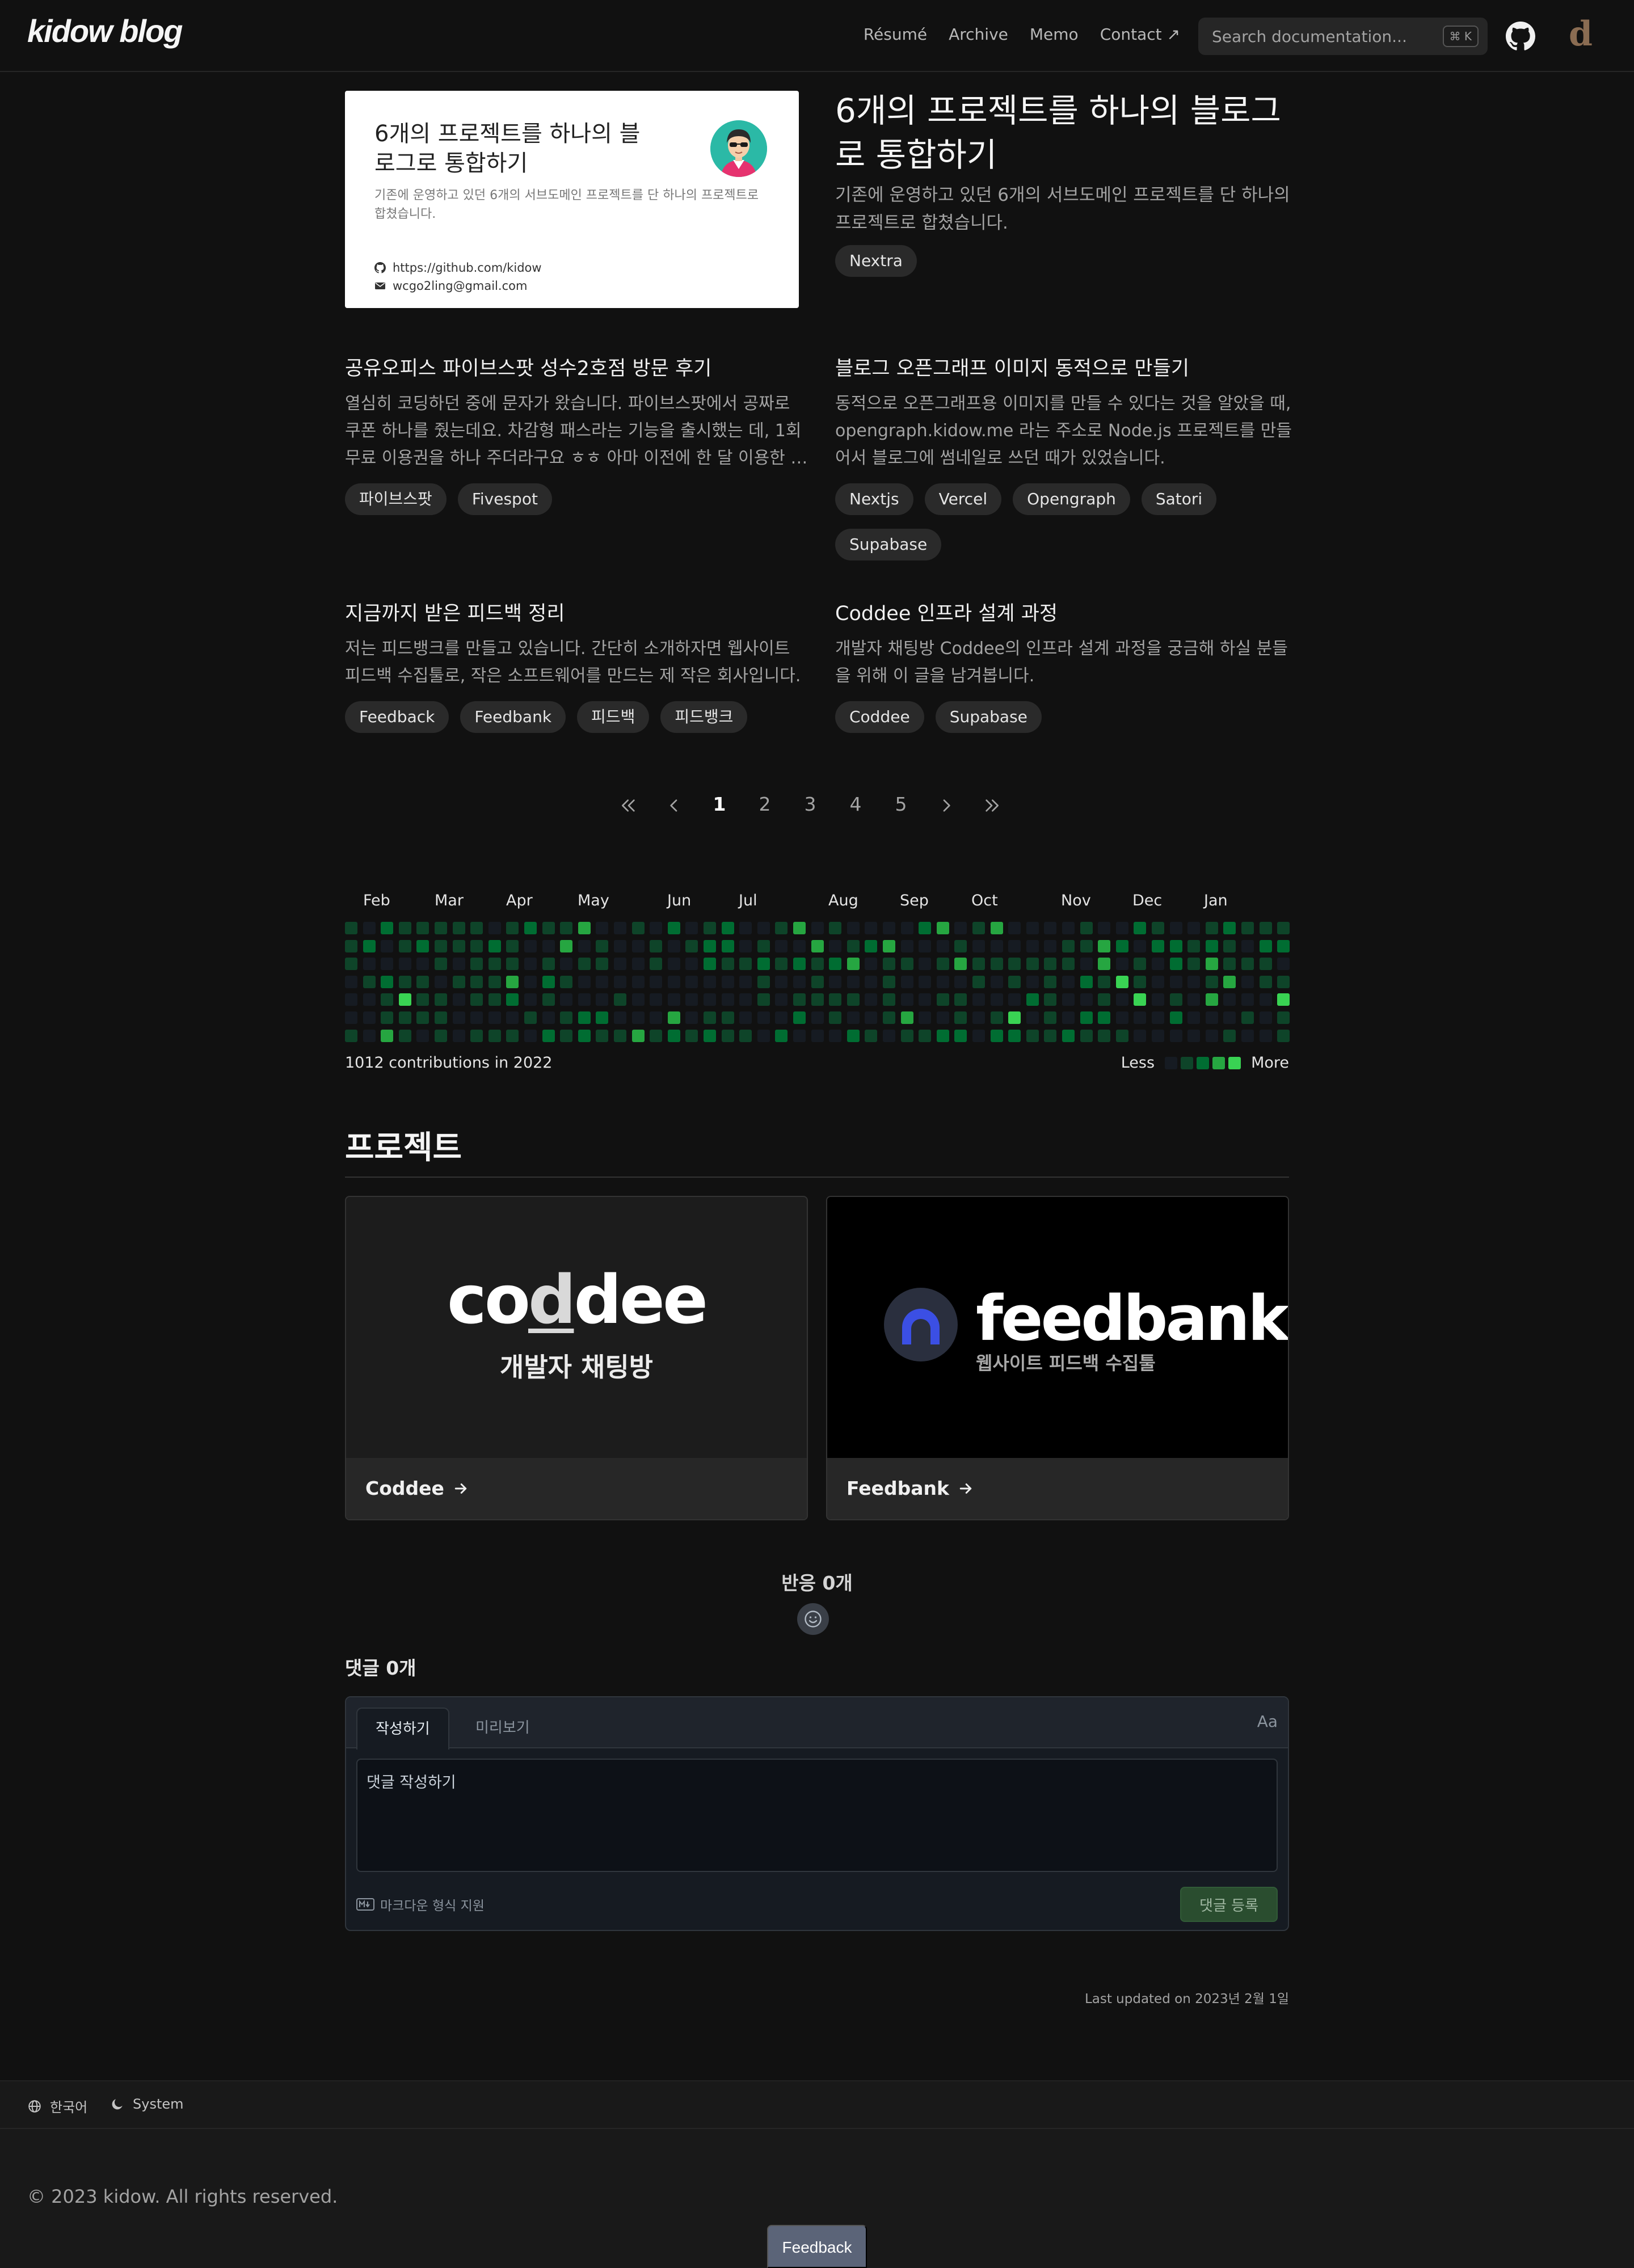  Describe the element at coordinates (417, 1488) in the screenshot. I see `project-link: Coddee` at that location.